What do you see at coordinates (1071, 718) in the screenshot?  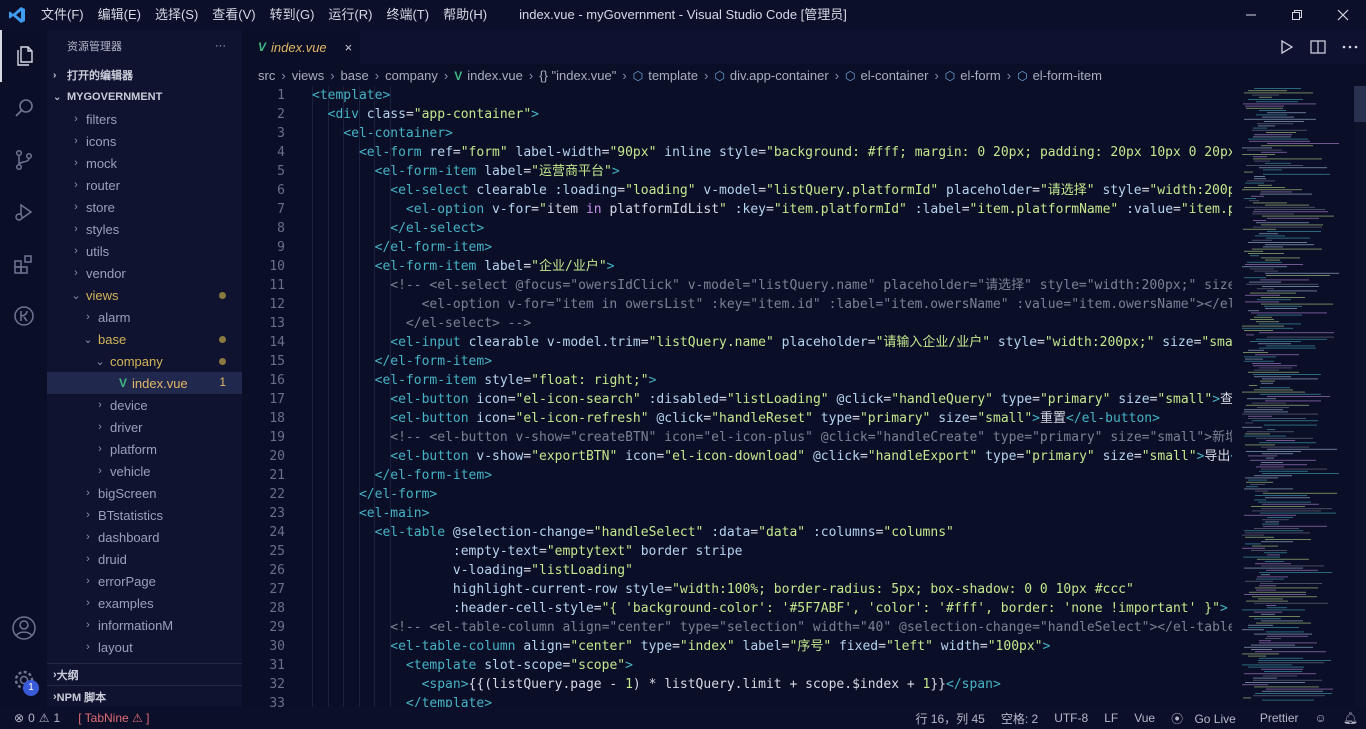 I see `encoding: UTF-8` at bounding box center [1071, 718].